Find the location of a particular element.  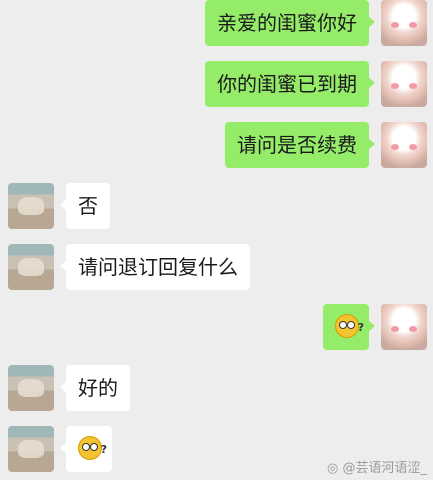

message-bubble-received: 否 is located at coordinates (85, 206).